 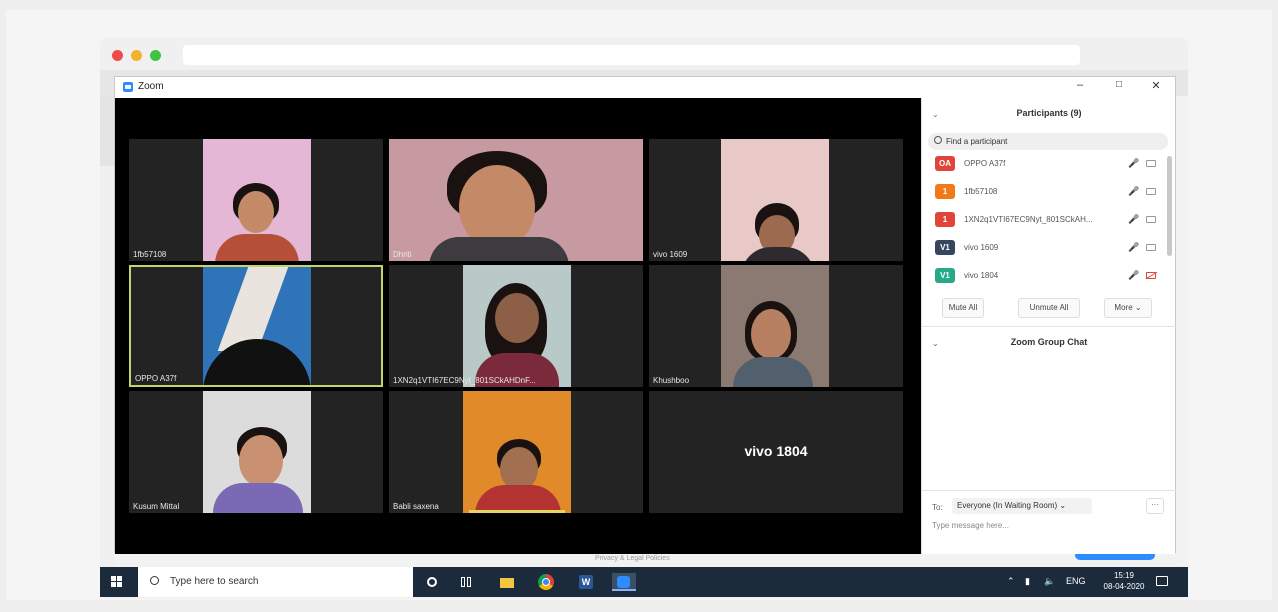 What do you see at coordinates (117, 582) in the screenshot?
I see `windows-start-icon` at bounding box center [117, 582].